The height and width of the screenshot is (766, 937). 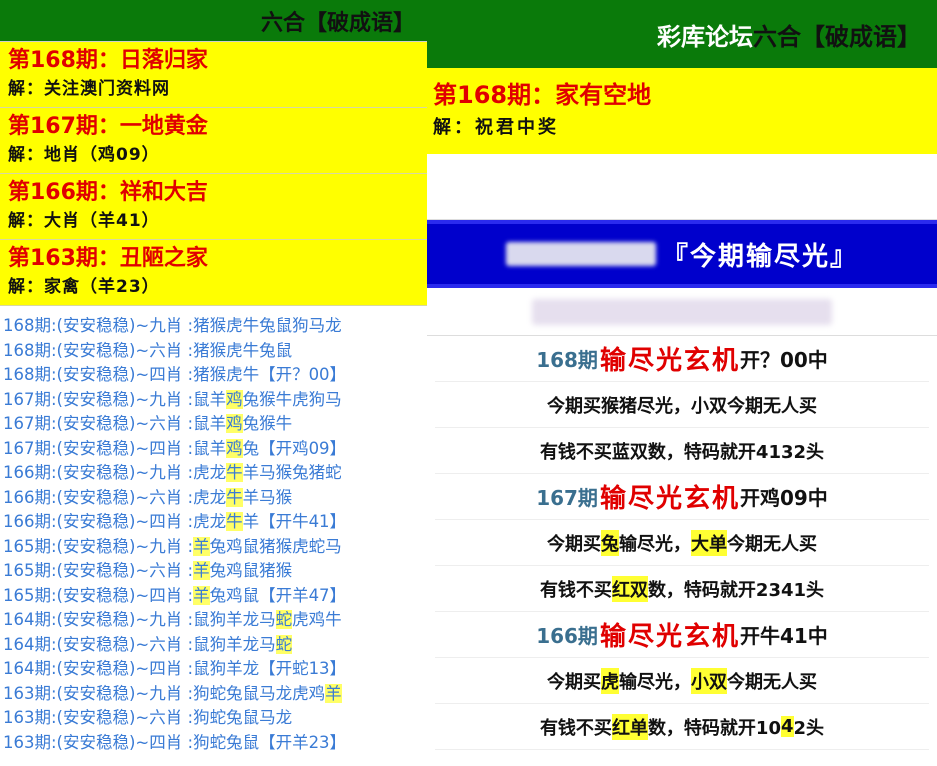 What do you see at coordinates (213, 207) in the screenshot?
I see `guess-block: 第166期：祥和大吉 解：大肖（羊41）` at bounding box center [213, 207].